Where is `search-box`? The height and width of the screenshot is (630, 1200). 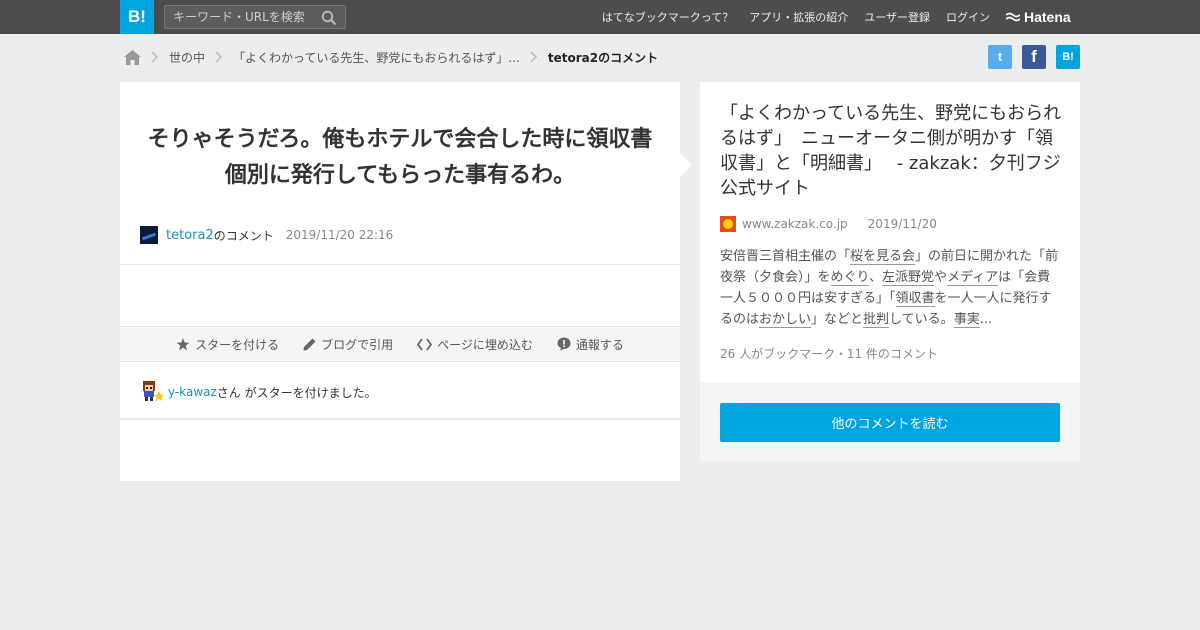
search-box is located at coordinates (255, 17).